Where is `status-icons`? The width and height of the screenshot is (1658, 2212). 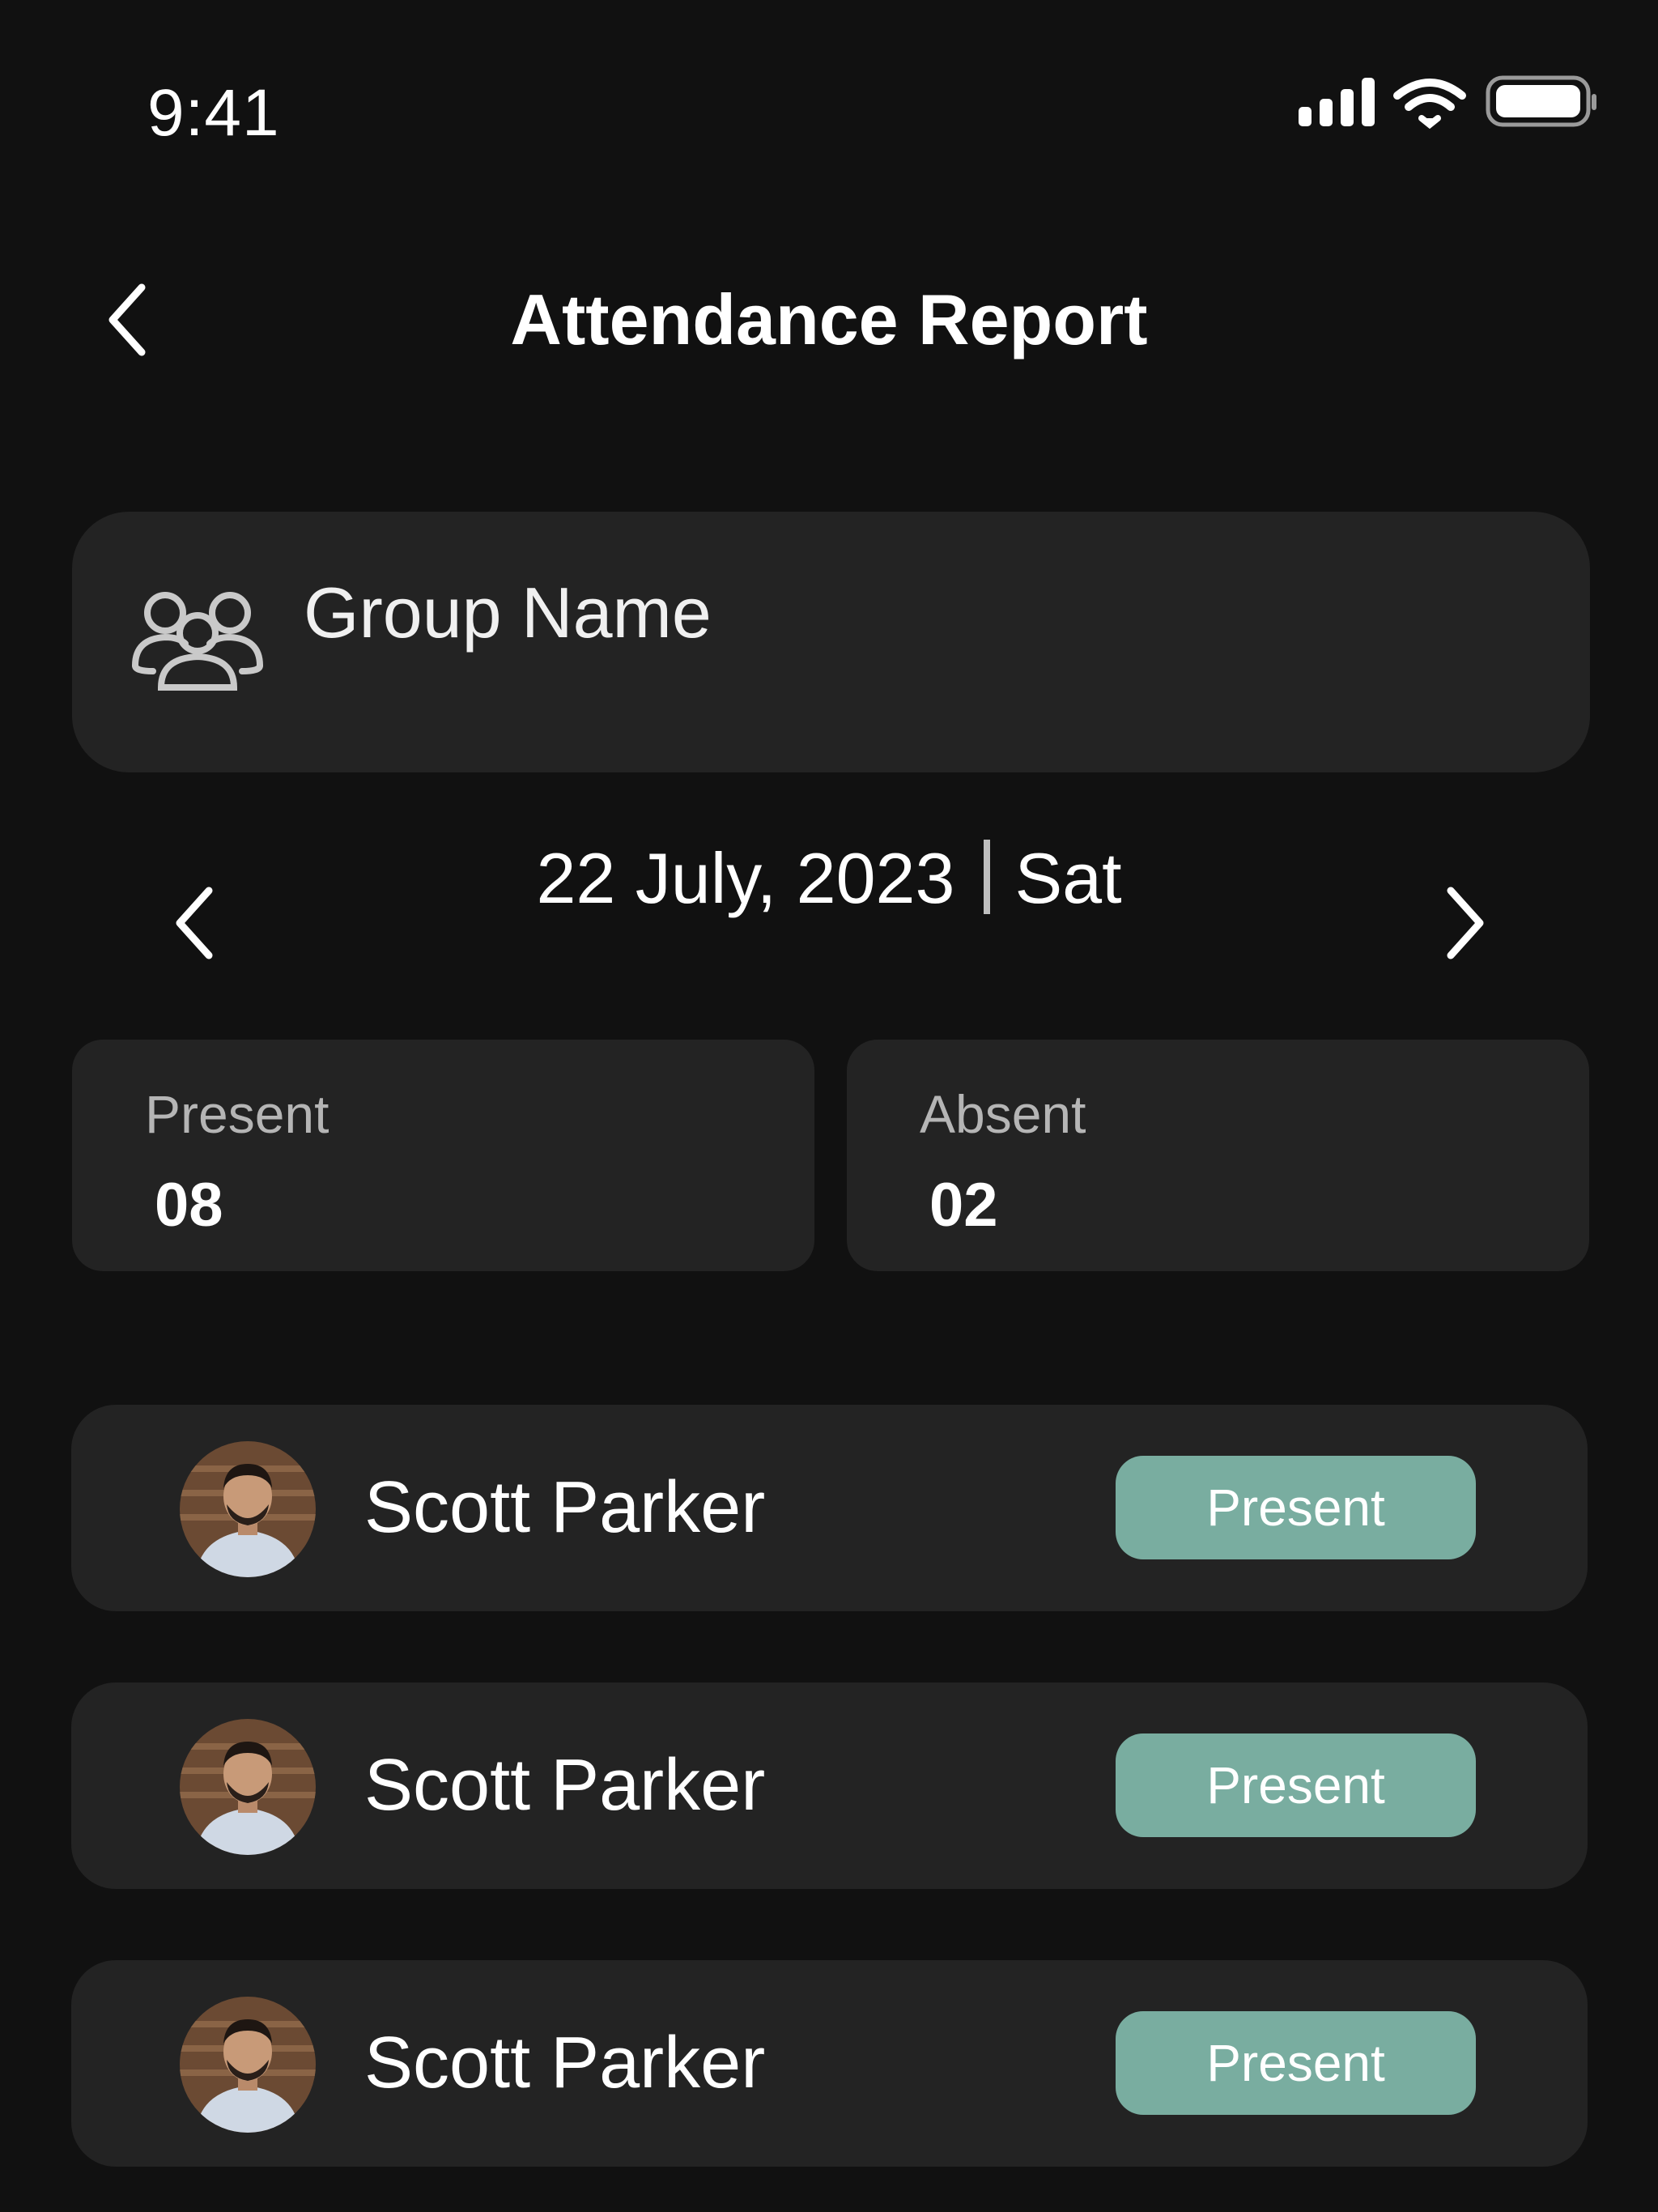
status-icons is located at coordinates (1447, 103).